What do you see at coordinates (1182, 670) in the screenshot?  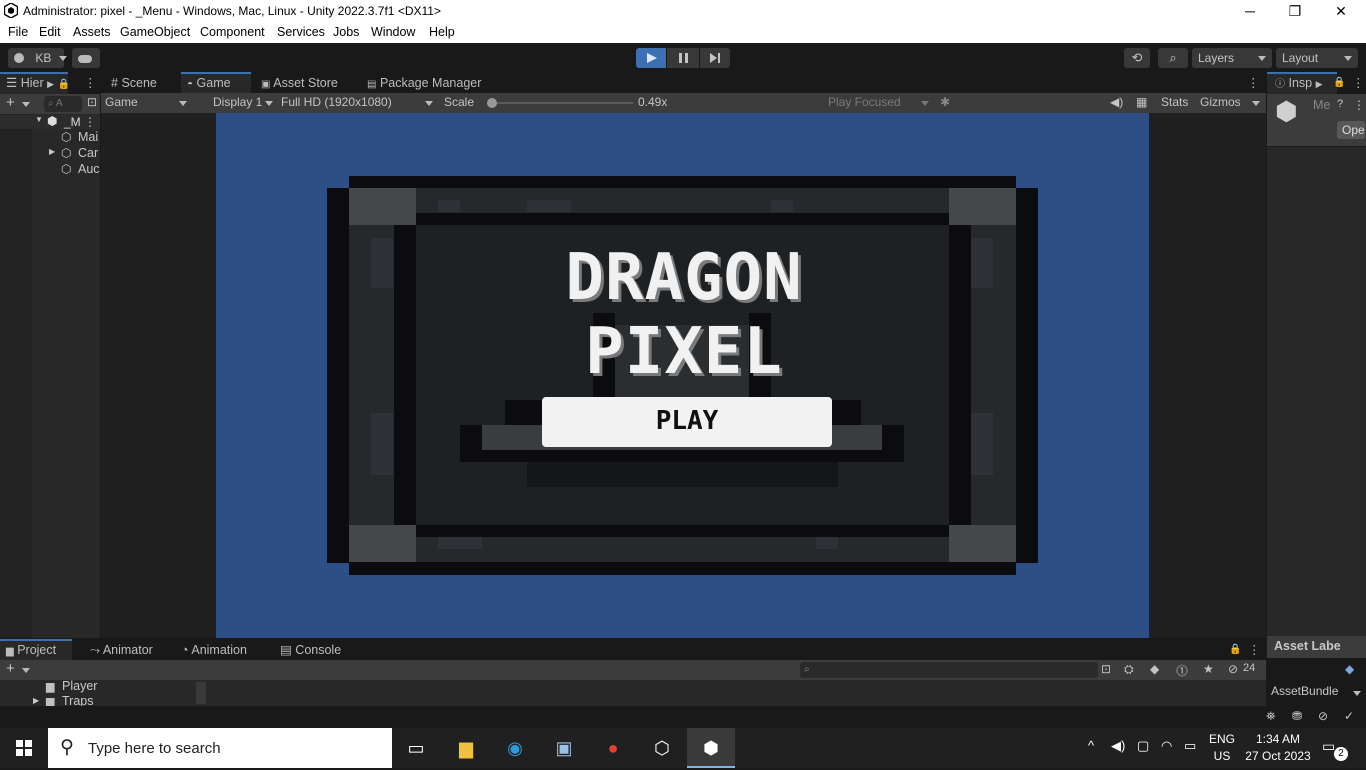 I see `warning-icon: ⓵` at bounding box center [1182, 670].